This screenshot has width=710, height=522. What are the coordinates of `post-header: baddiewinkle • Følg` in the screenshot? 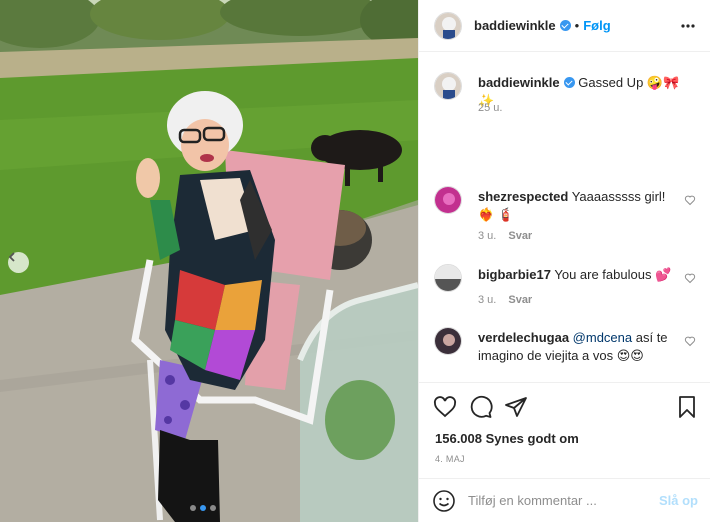 It's located at (564, 26).